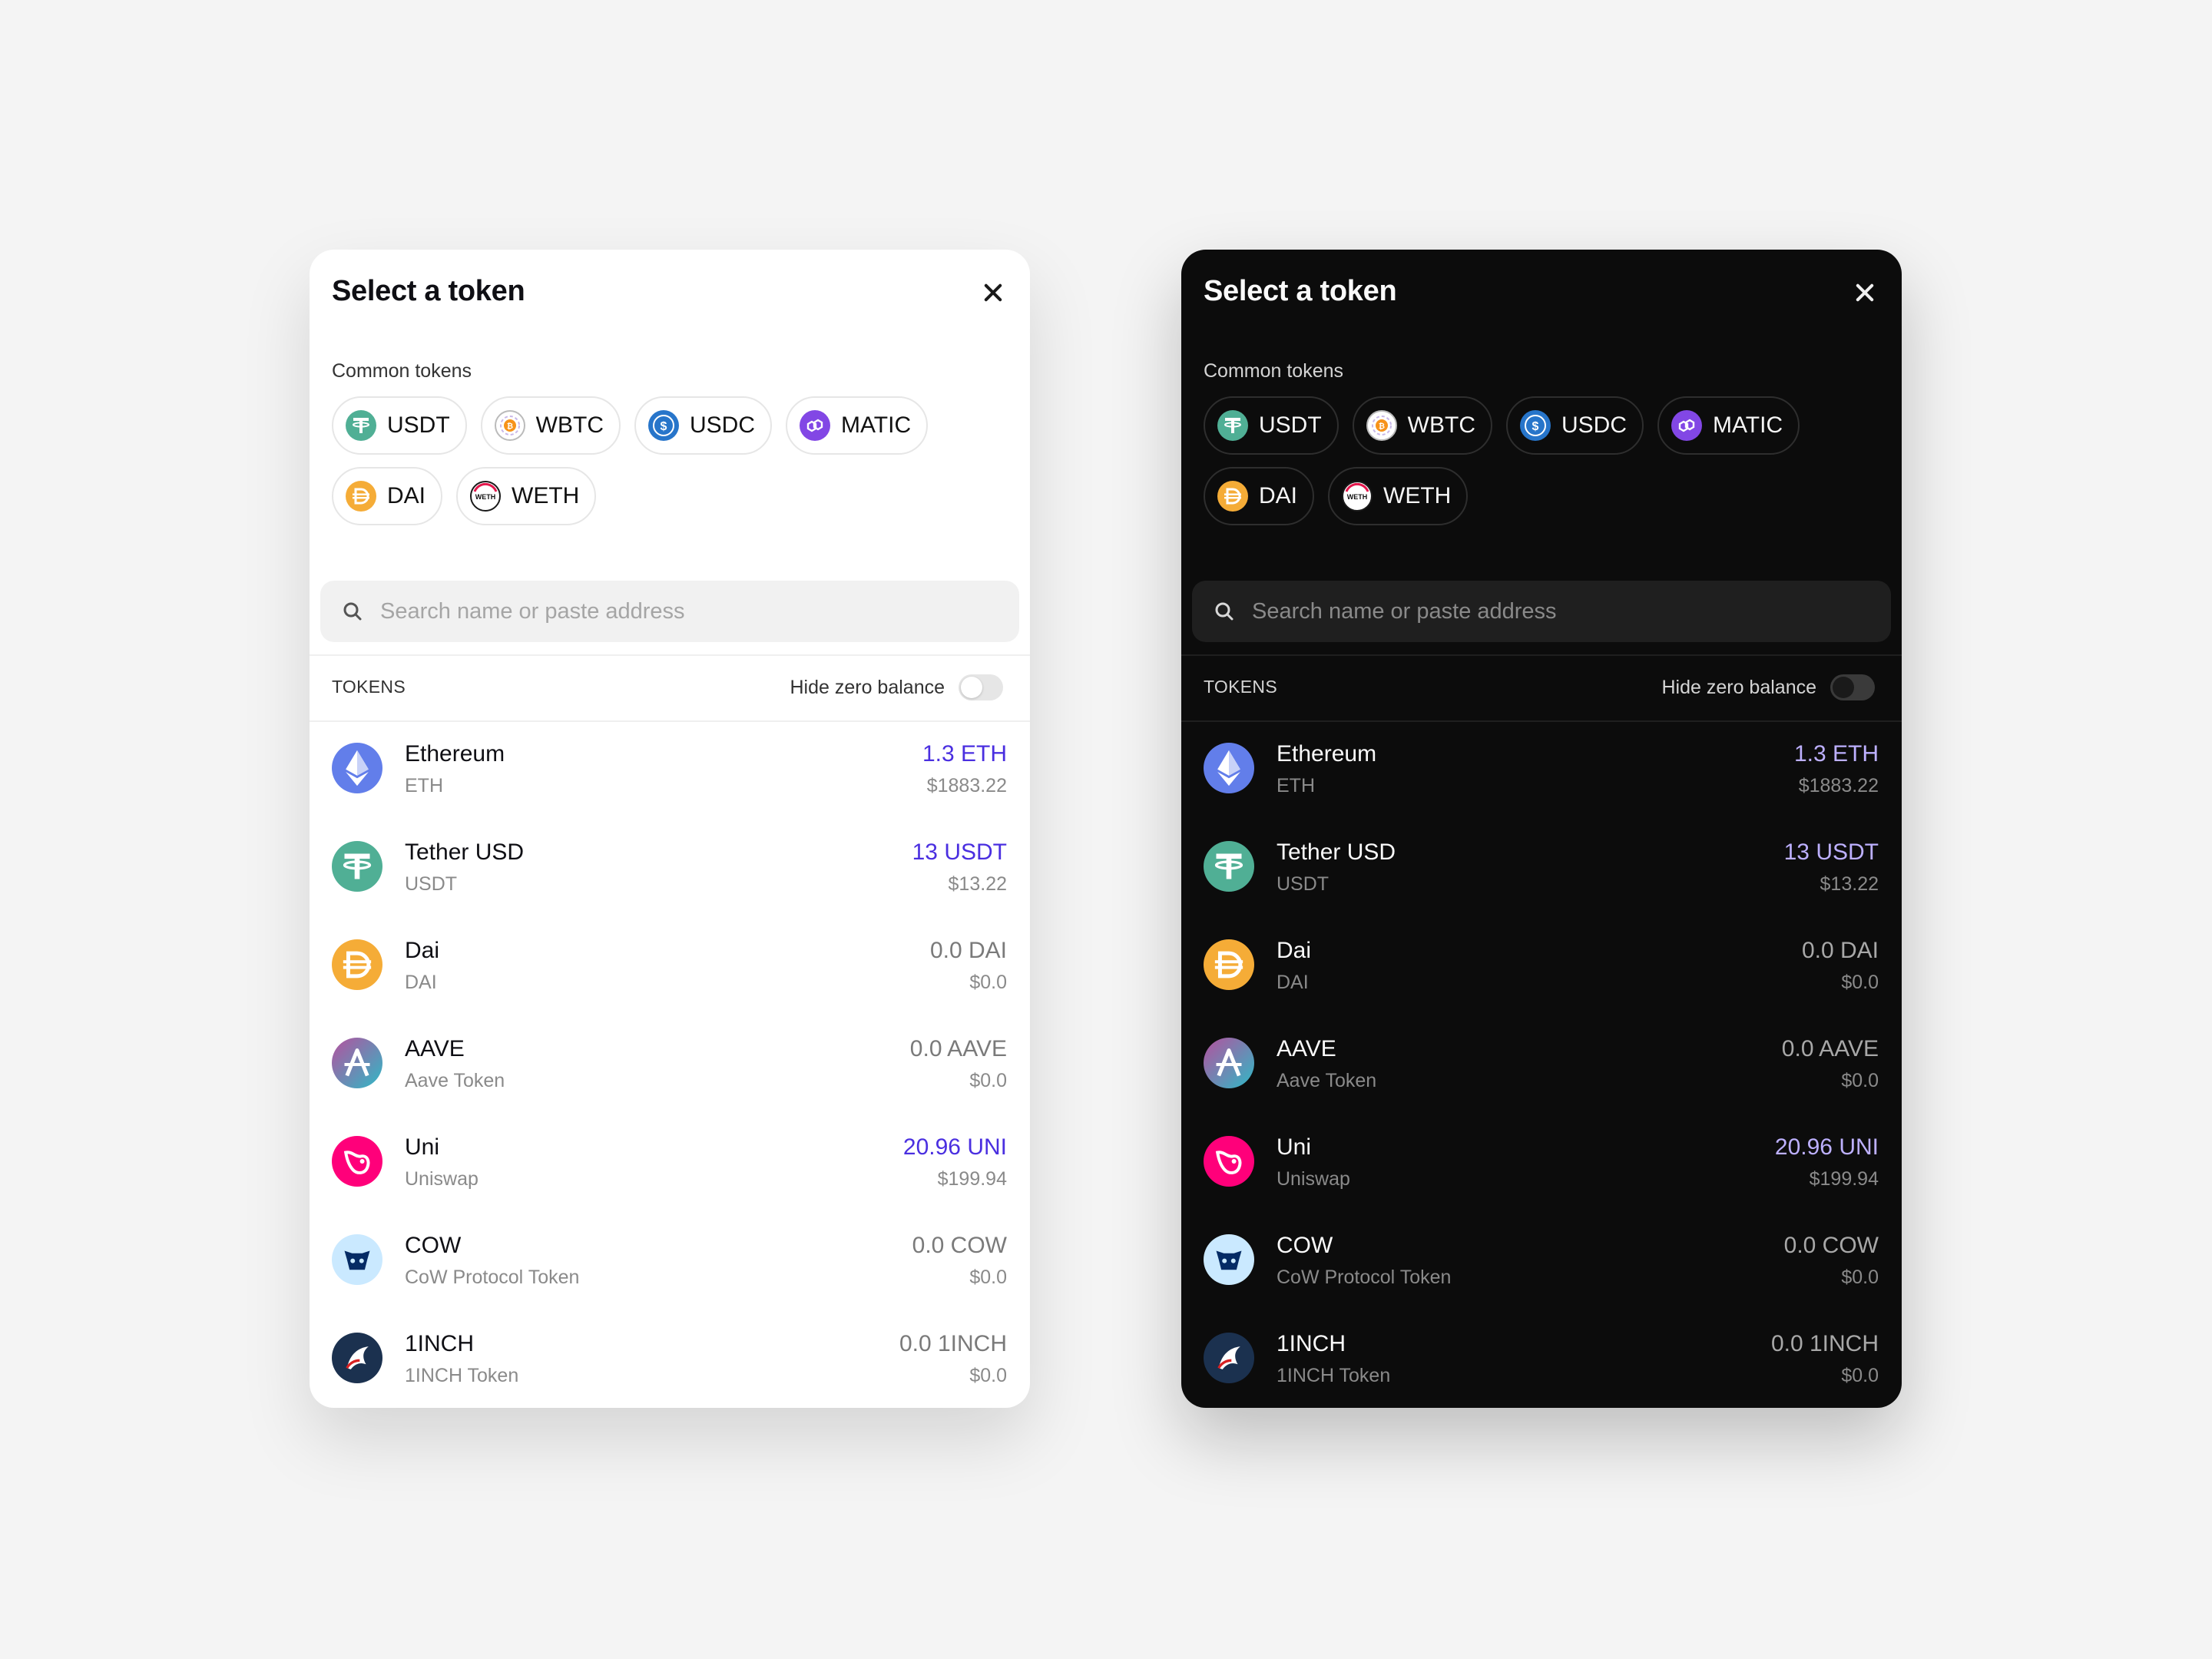  Describe the element at coordinates (1826, 1147) in the screenshot. I see `token-balance: 20.96 UNI` at that location.